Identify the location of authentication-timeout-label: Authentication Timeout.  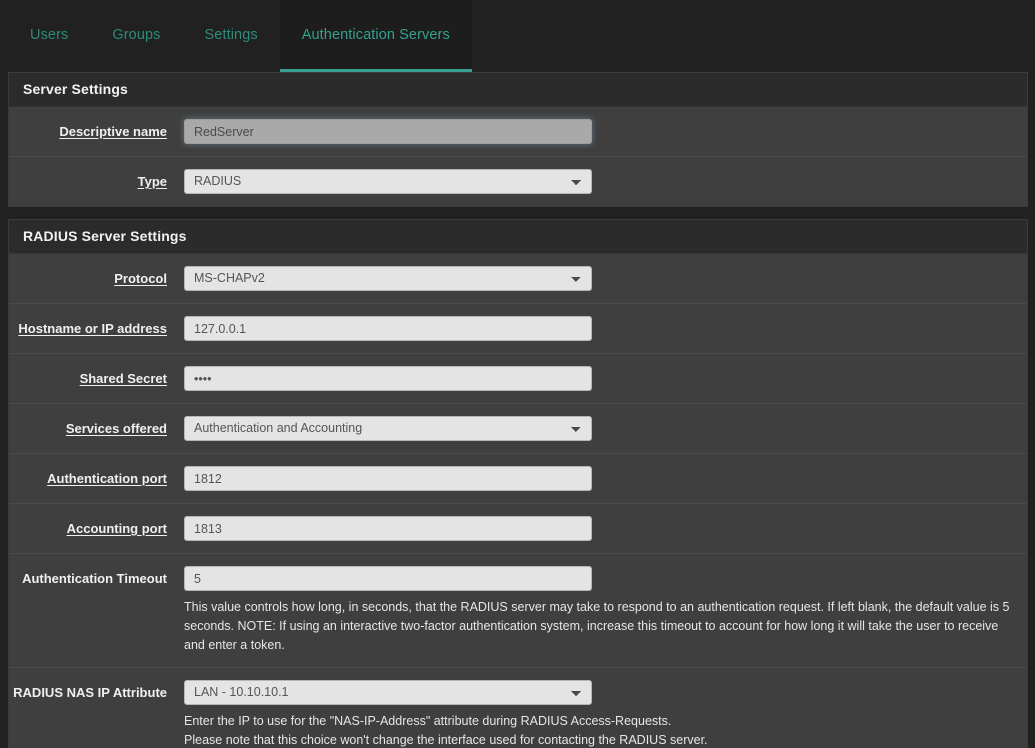
(96, 576).